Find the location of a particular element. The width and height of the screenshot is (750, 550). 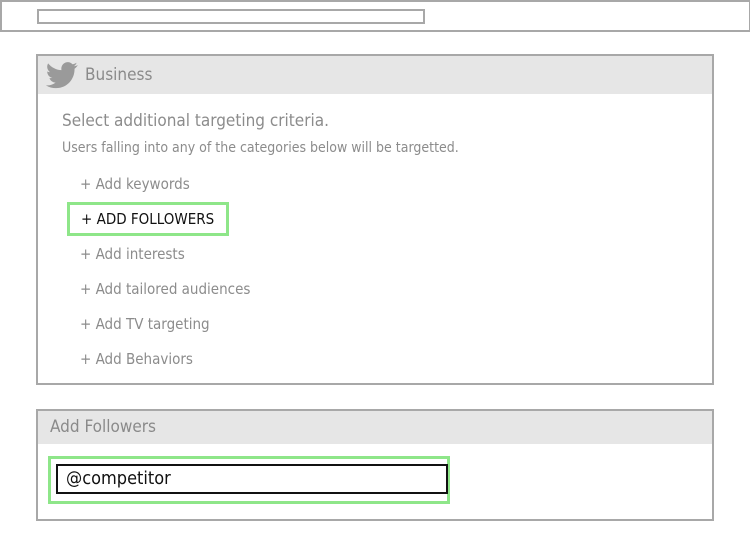

top-bar is located at coordinates (375, 16).